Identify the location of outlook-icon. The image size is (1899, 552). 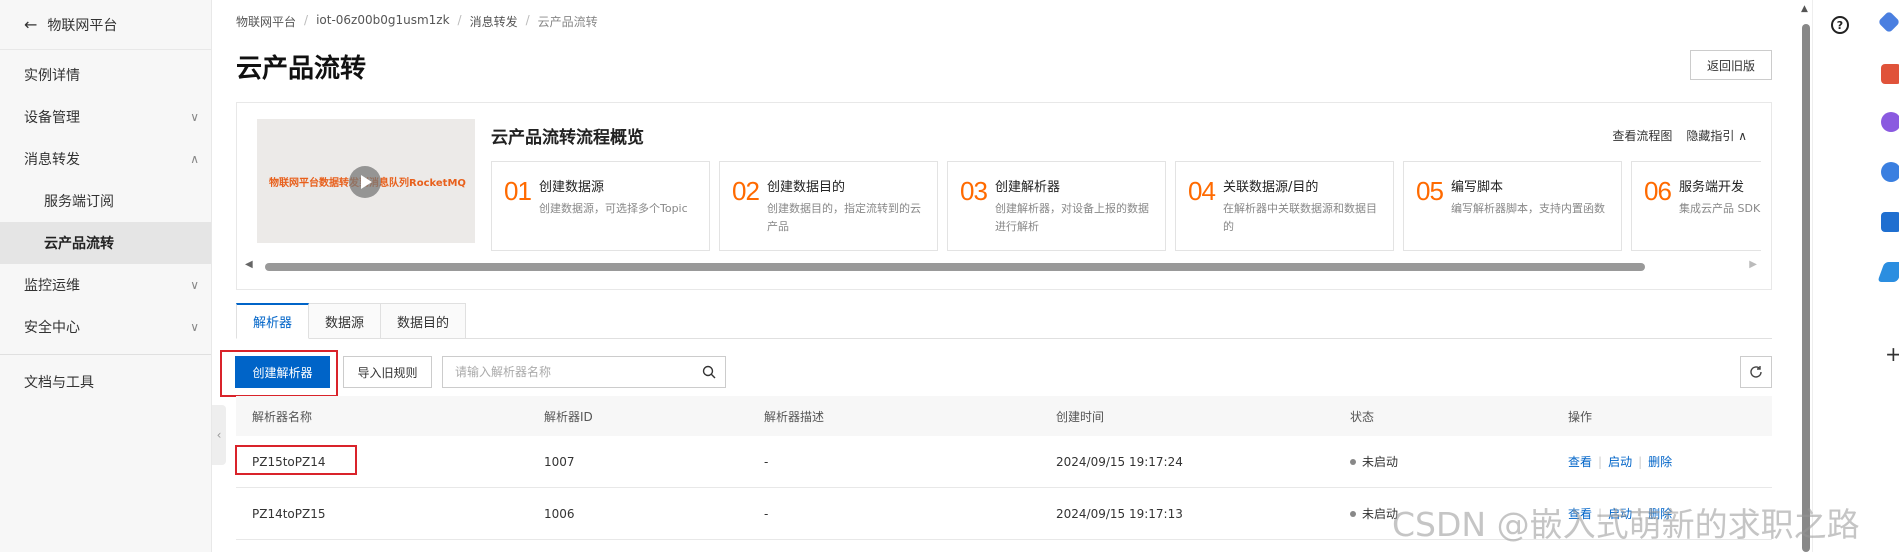
(1890, 222).